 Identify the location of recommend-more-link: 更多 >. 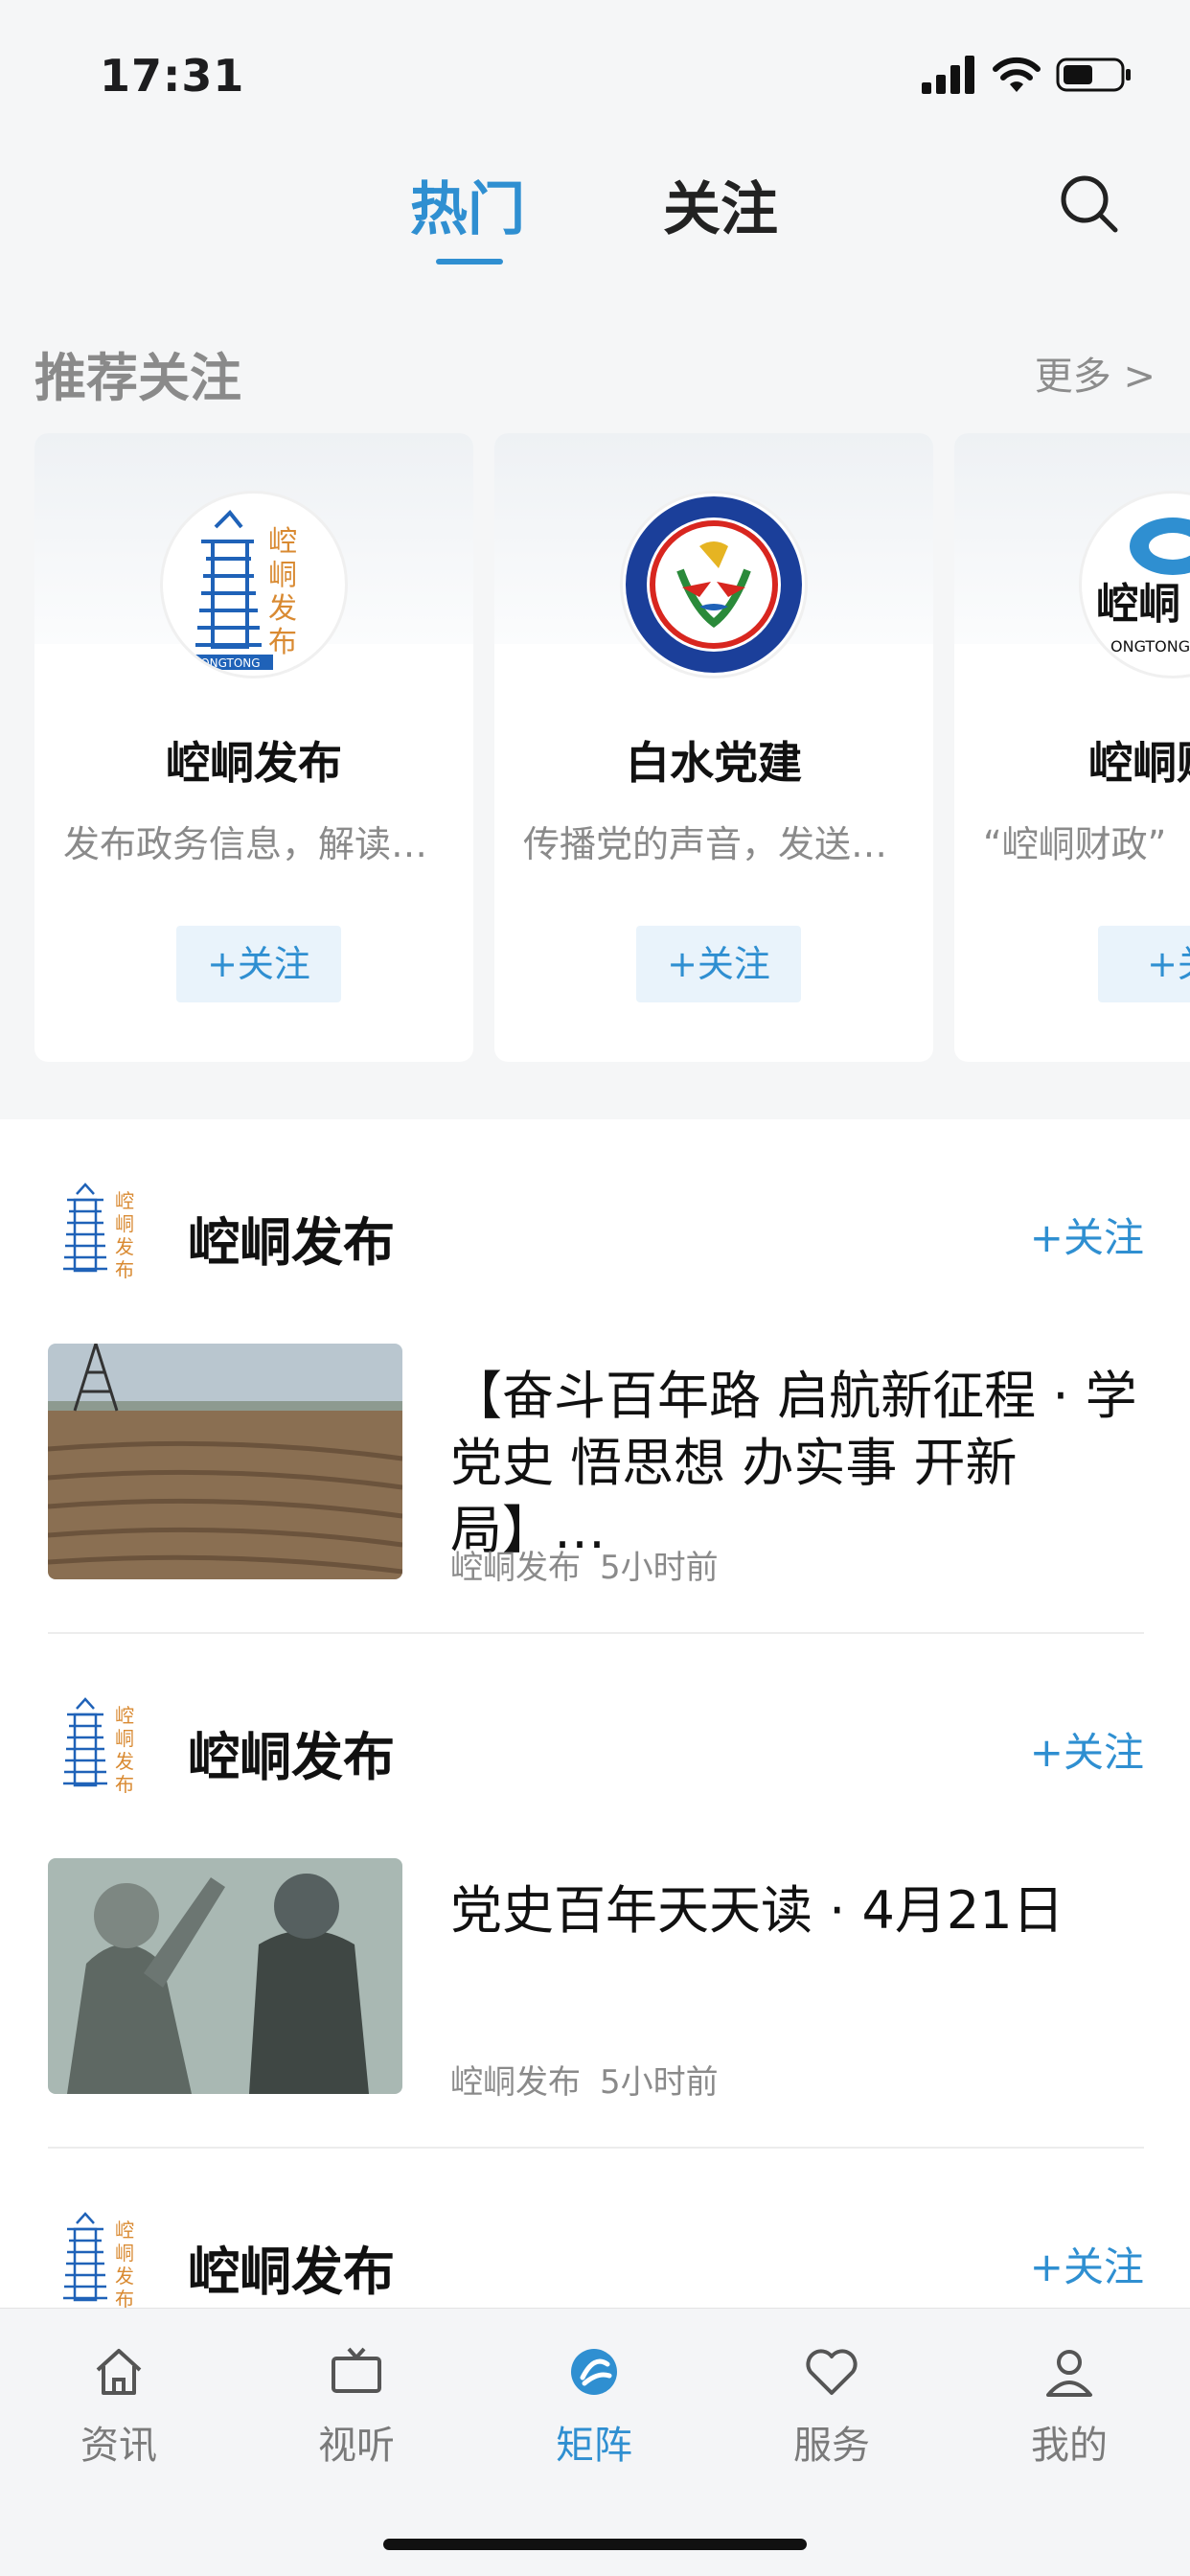
(1096, 373).